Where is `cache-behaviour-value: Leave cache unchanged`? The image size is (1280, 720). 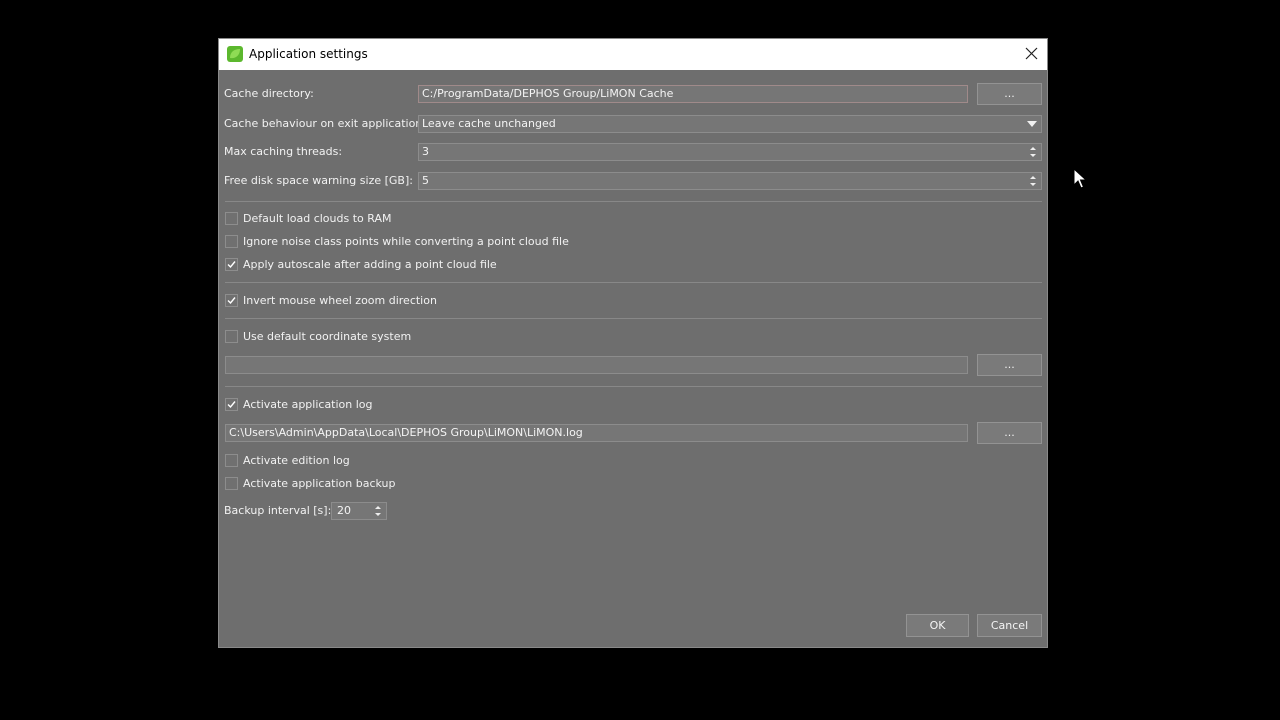
cache-behaviour-value: Leave cache unchanged is located at coordinates (489, 123).